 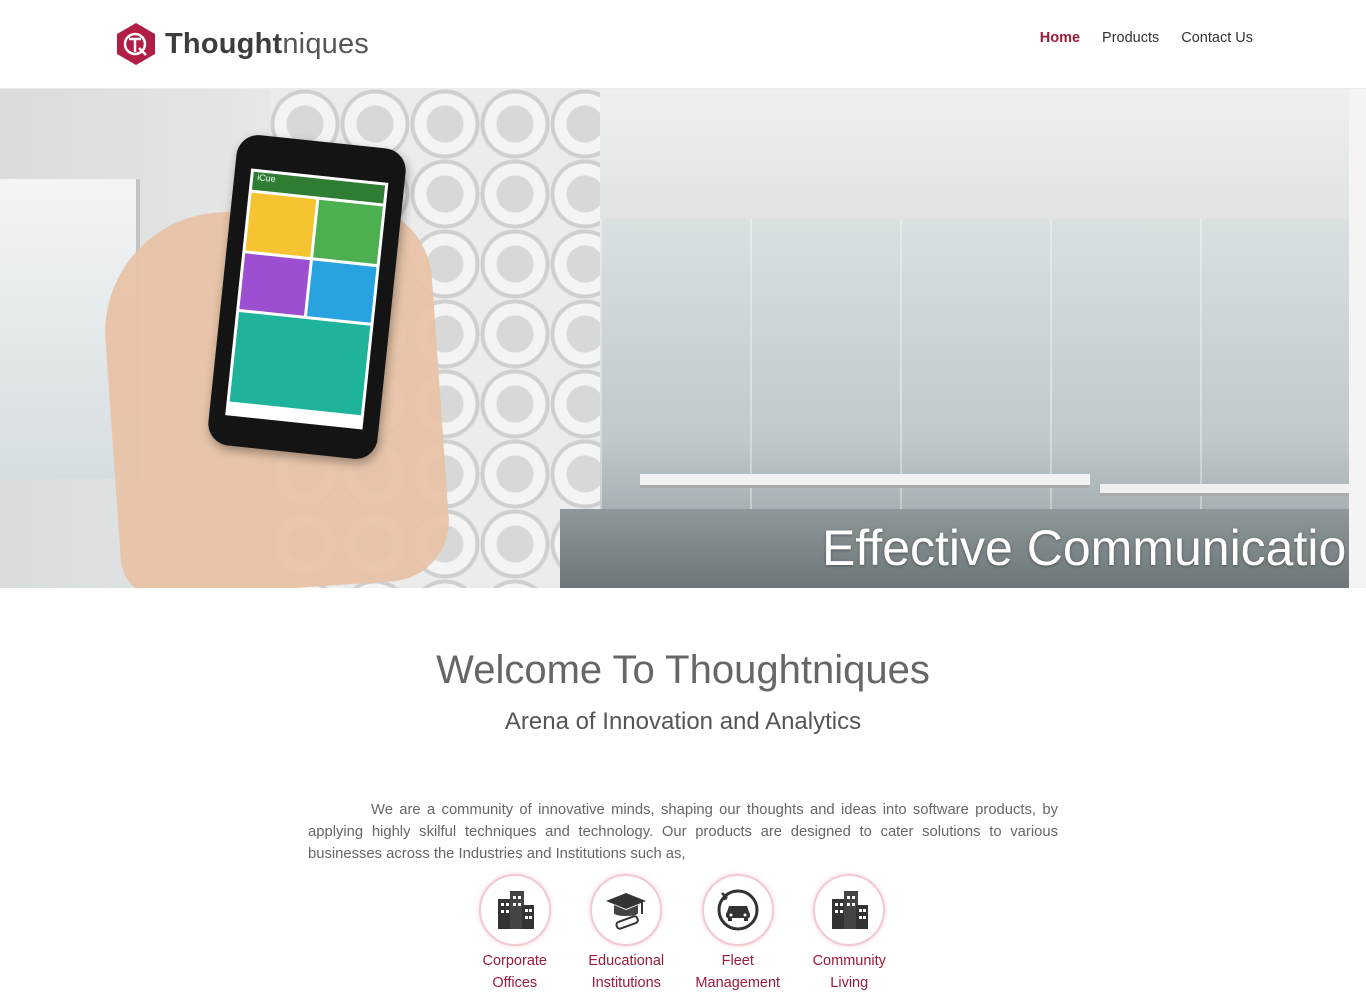 What do you see at coordinates (1130, 38) in the screenshot?
I see `nav-products: Products` at bounding box center [1130, 38].